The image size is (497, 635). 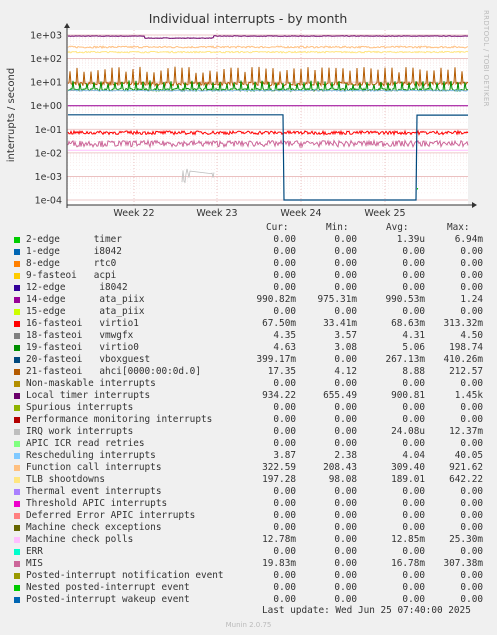 I want to click on legend-series-name: MIS, so click(x=34, y=563).